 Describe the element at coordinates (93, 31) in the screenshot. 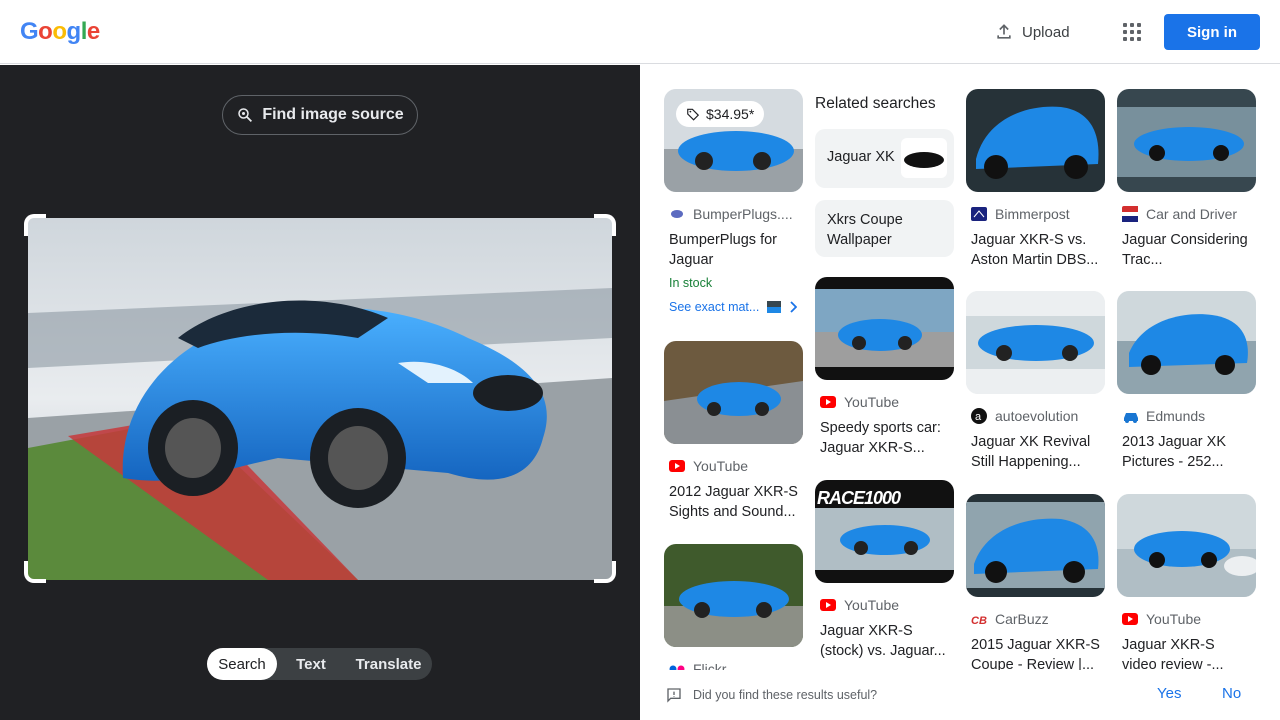

I see `logo-letter: e` at that location.